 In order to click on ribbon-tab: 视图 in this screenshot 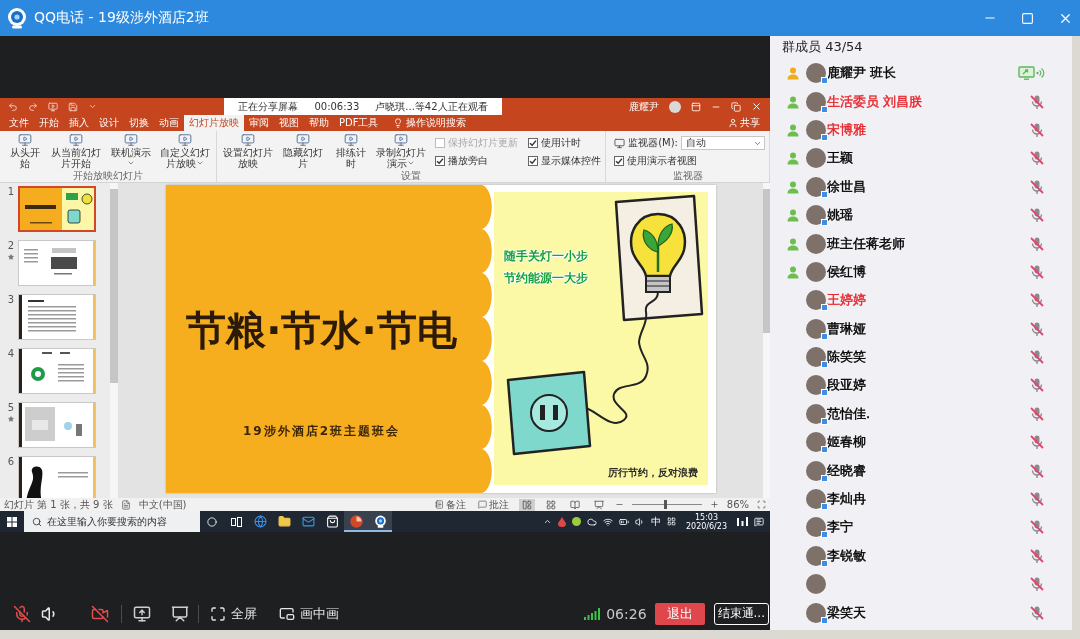, I will do `click(289, 123)`.